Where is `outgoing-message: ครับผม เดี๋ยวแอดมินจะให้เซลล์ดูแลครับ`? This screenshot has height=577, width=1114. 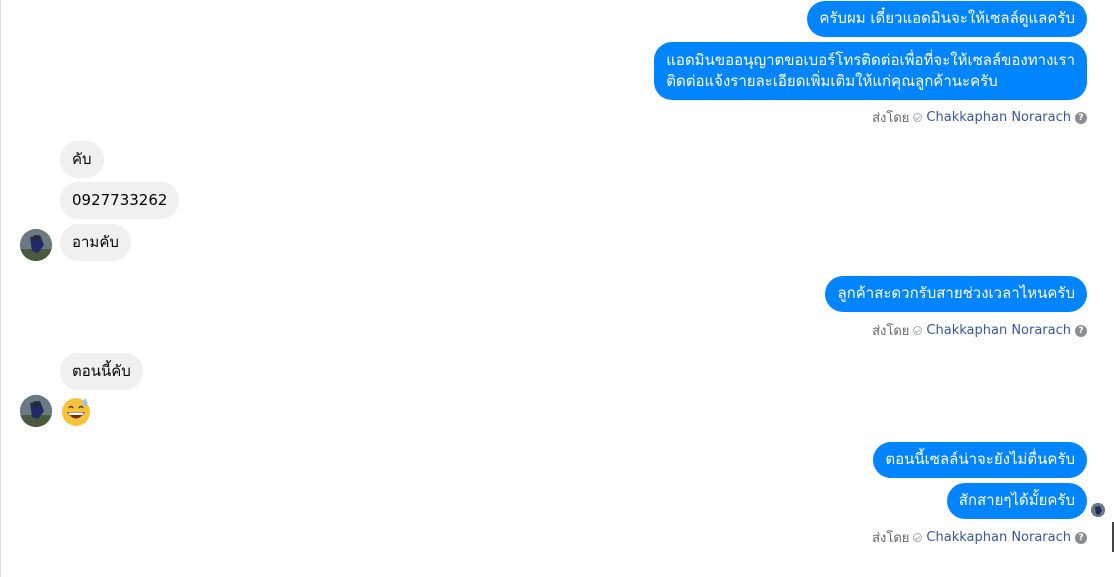
outgoing-message: ครับผม เดี๋ยวแอดมินจะให้เซลล์ดูแลครับ is located at coordinates (947, 19).